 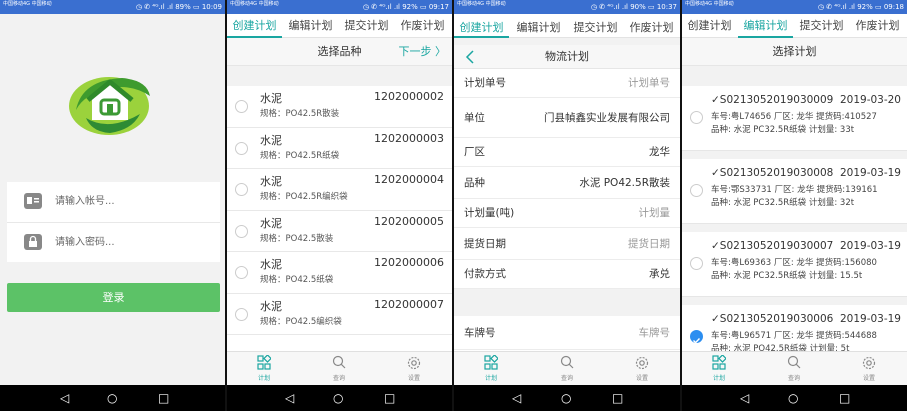 I want to click on form-row: 单位 门县幀鑫实业发展有限公司, so click(x=567, y=118).